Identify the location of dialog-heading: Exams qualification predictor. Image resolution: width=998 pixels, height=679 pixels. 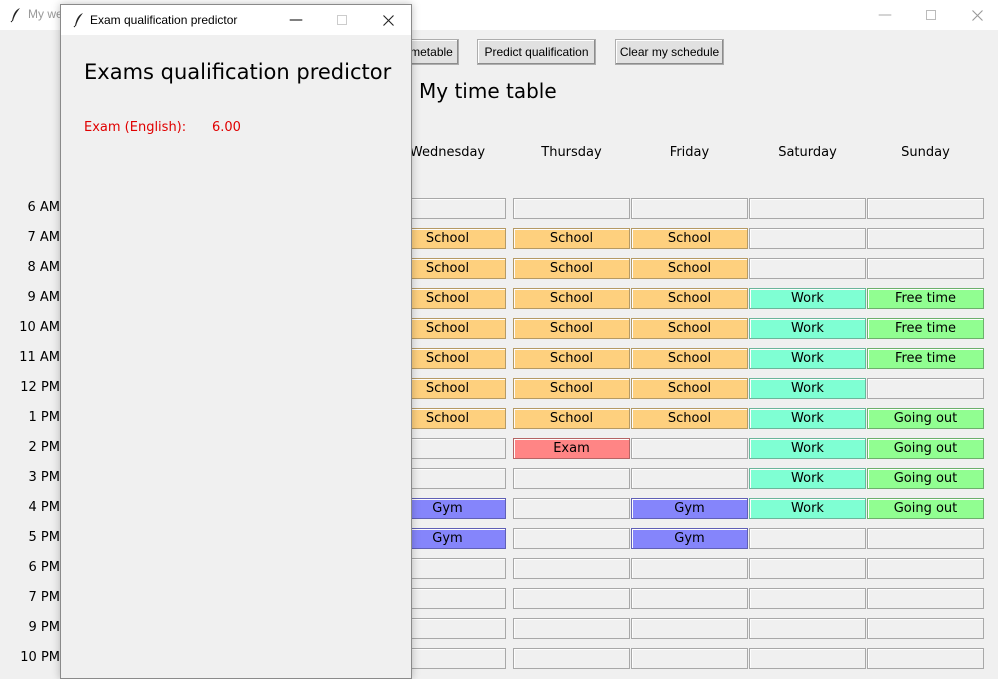
(238, 72).